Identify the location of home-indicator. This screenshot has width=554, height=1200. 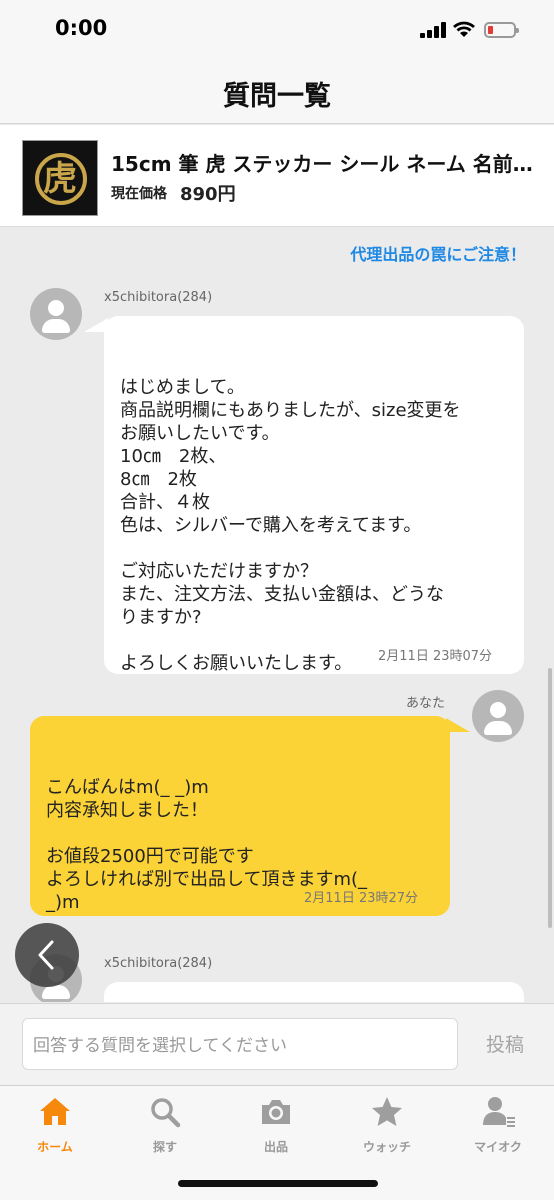
(278, 1183).